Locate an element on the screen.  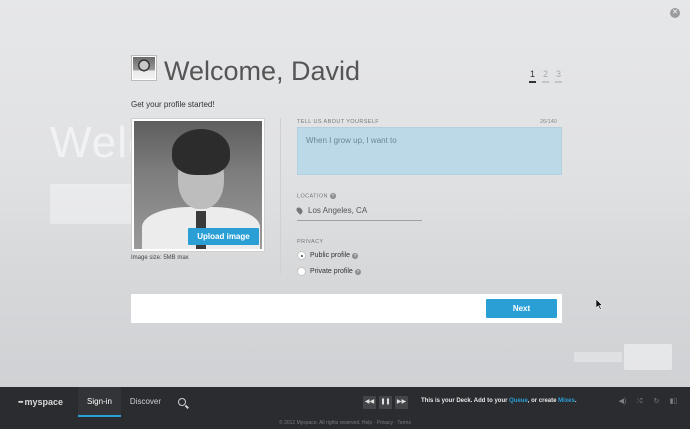
deck-text-suffix: . is located at coordinates (575, 401).